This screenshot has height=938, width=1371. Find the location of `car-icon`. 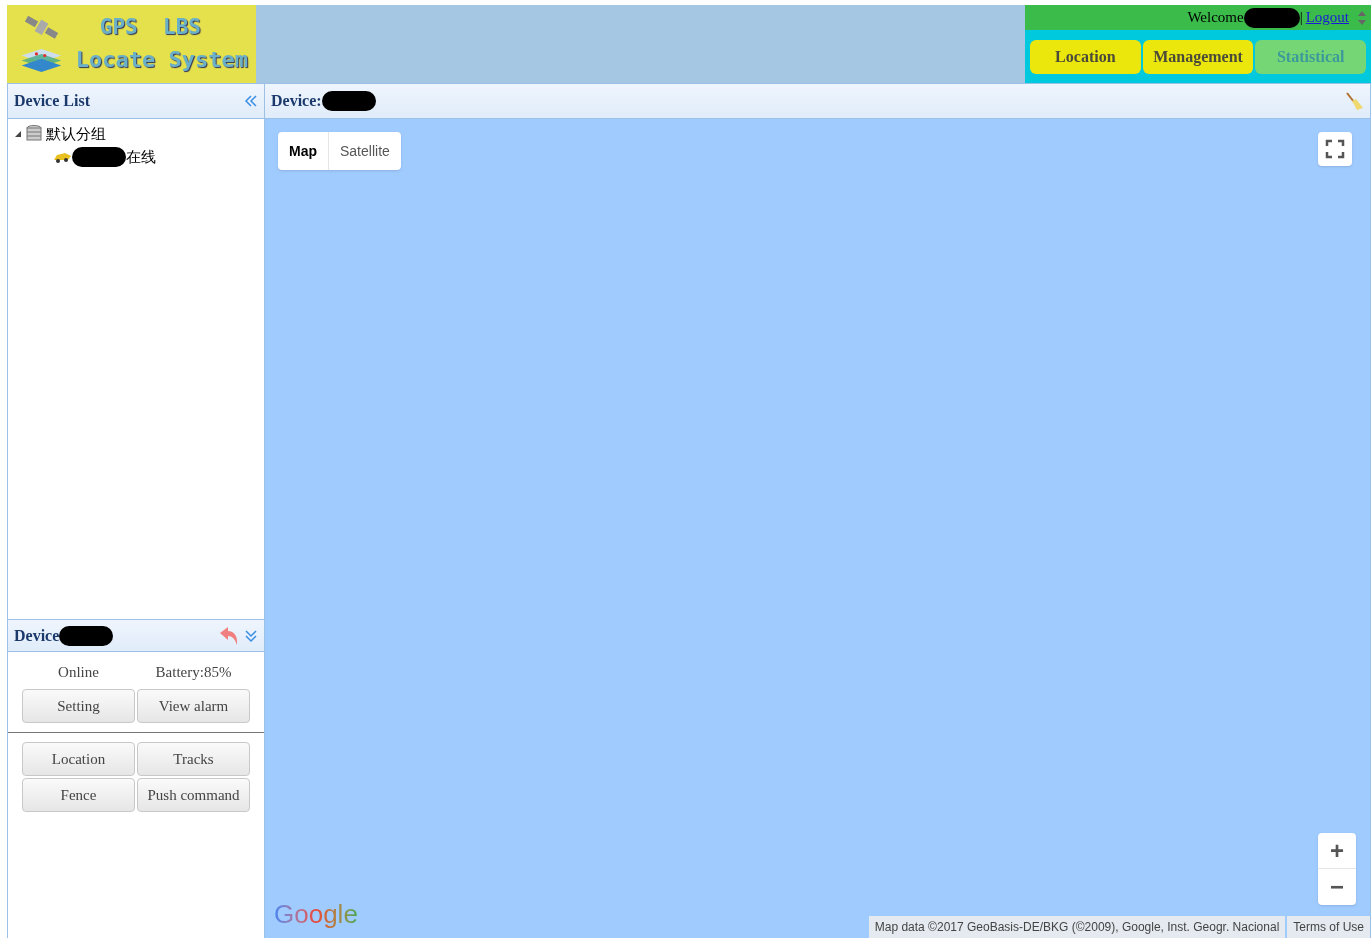

car-icon is located at coordinates (62, 157).